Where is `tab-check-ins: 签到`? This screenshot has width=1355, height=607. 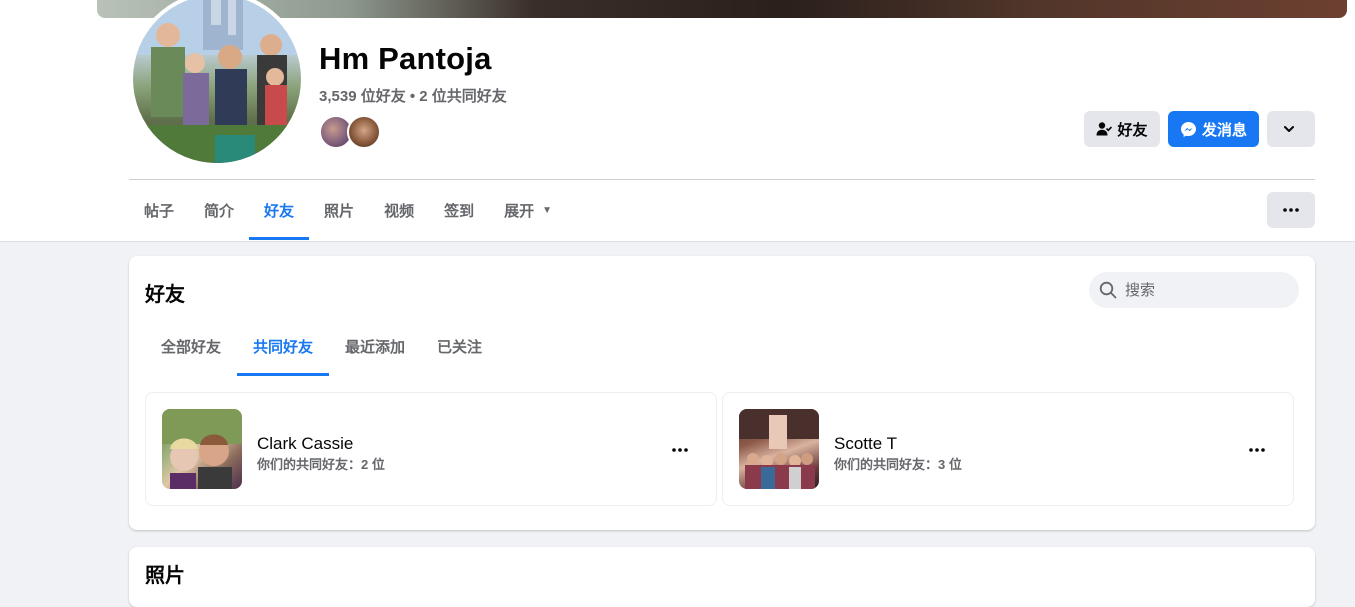
tab-check-ins: 签到 is located at coordinates (459, 210).